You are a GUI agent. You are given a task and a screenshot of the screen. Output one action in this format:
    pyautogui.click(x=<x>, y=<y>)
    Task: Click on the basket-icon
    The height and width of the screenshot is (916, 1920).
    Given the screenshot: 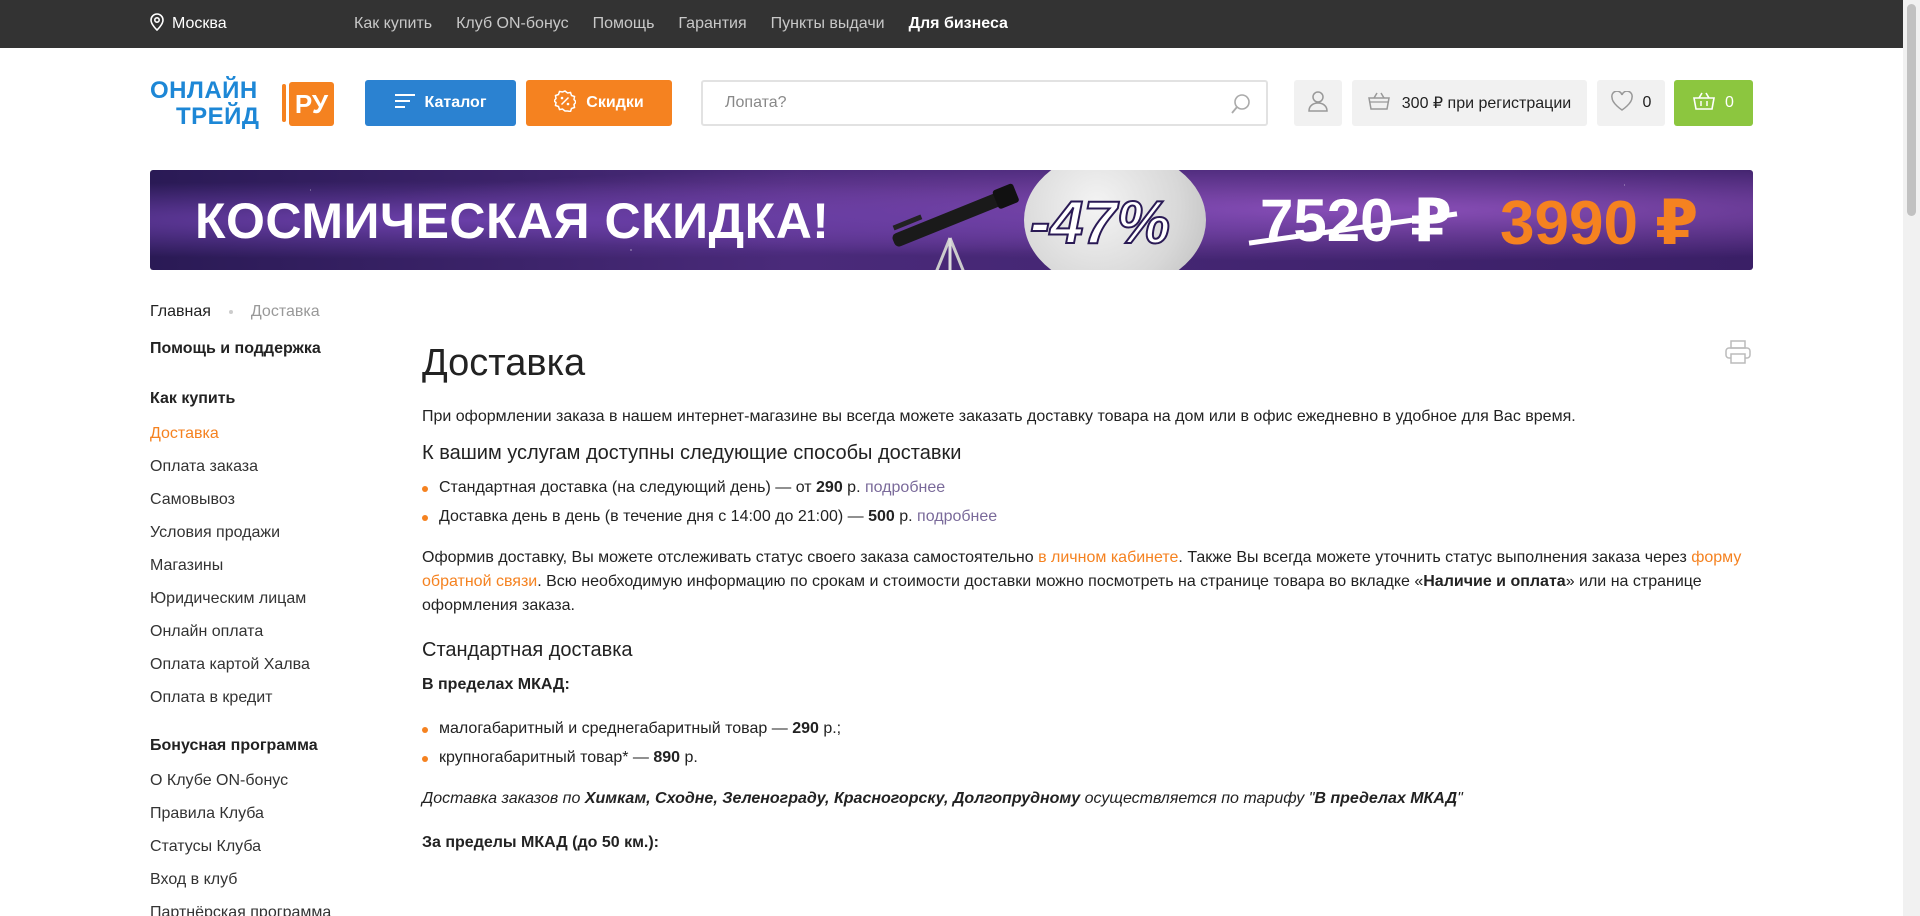 What is the action you would take?
    pyautogui.click(x=1378, y=103)
    